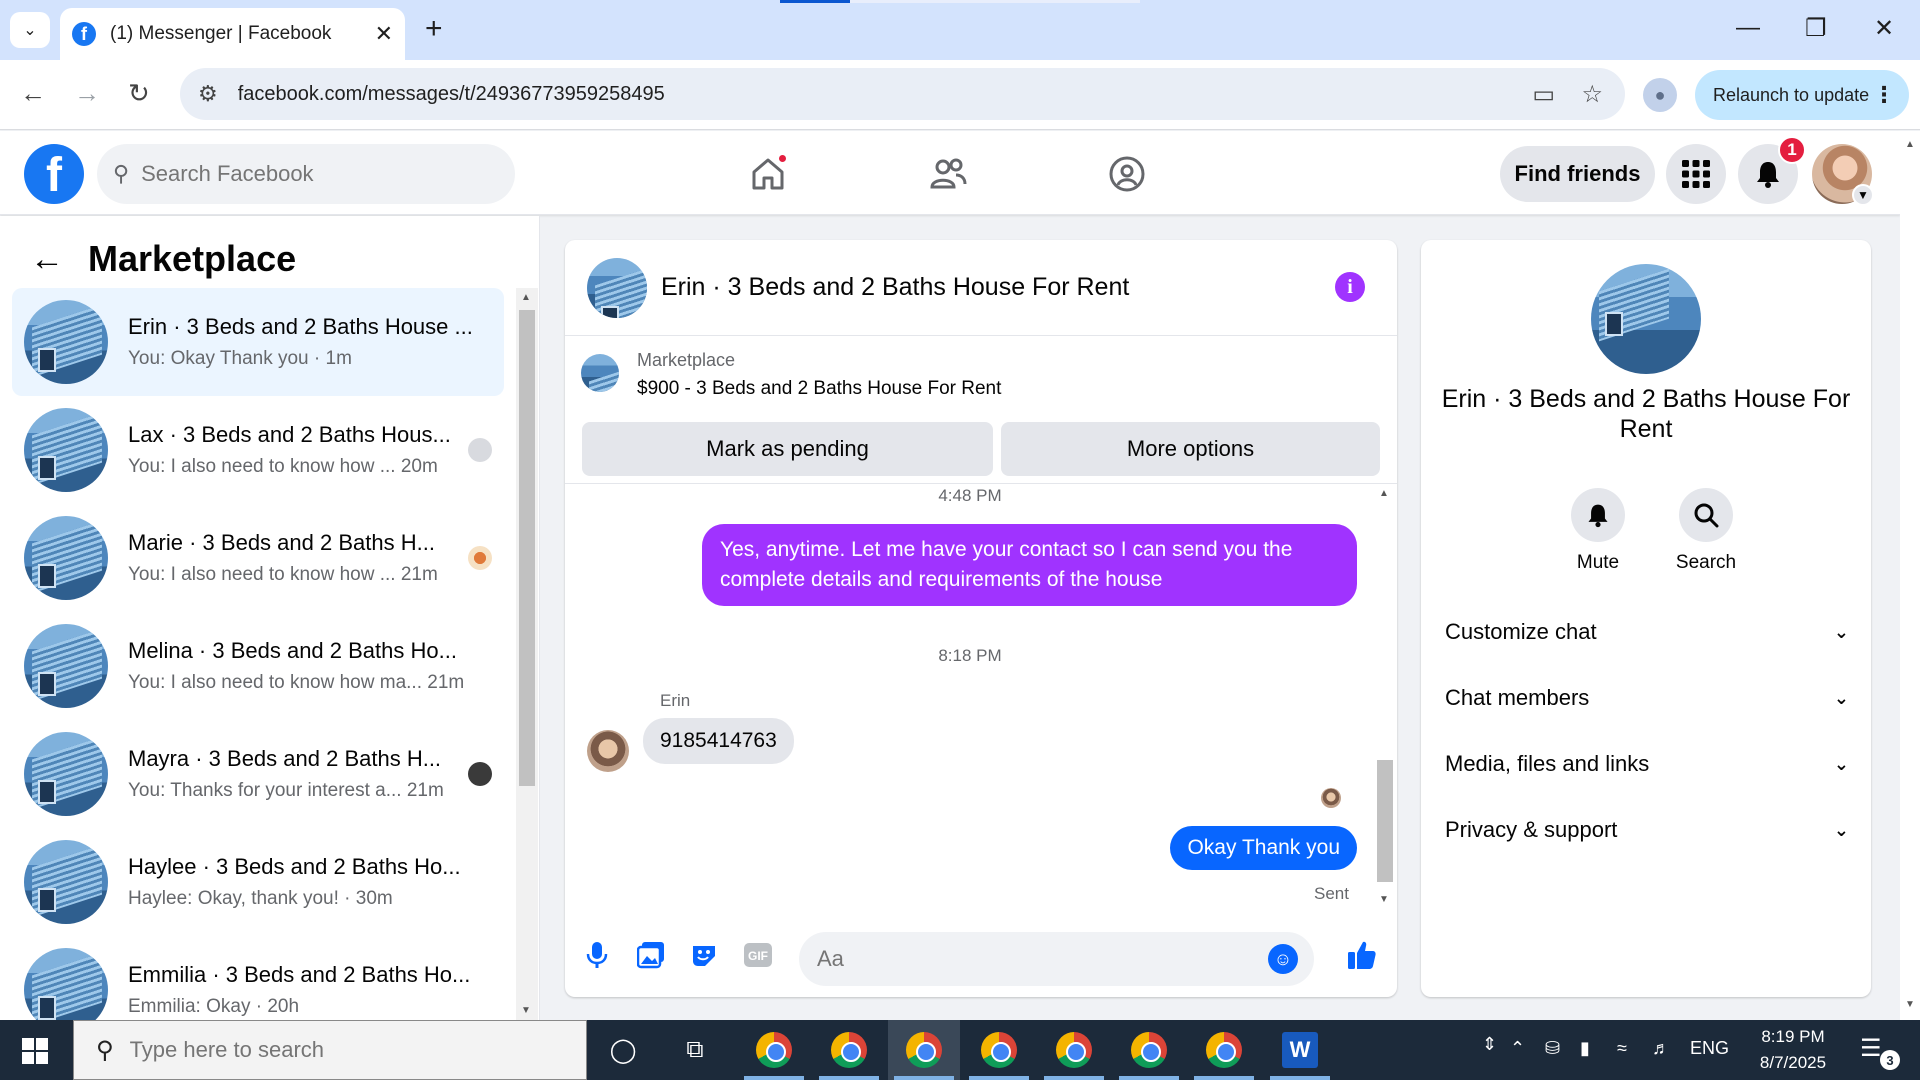  What do you see at coordinates (1577, 174) in the screenshot?
I see `find-friends-button: Find friends` at bounding box center [1577, 174].